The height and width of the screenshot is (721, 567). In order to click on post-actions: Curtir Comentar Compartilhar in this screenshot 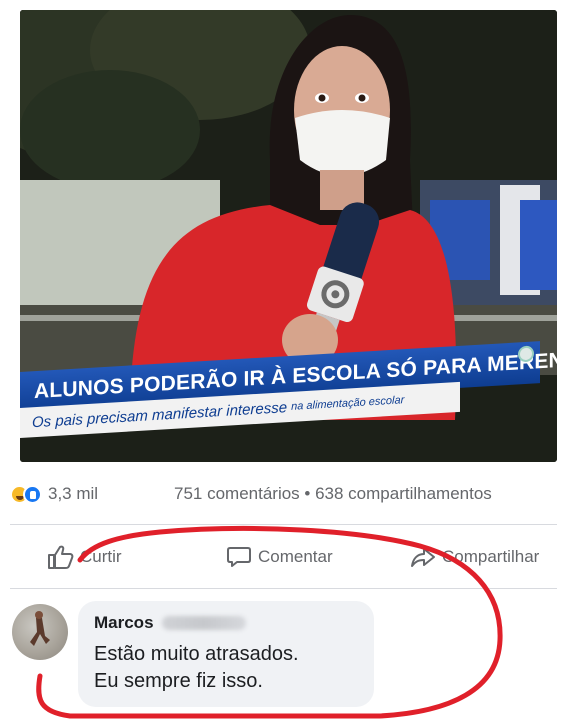, I will do `click(283, 557)`.